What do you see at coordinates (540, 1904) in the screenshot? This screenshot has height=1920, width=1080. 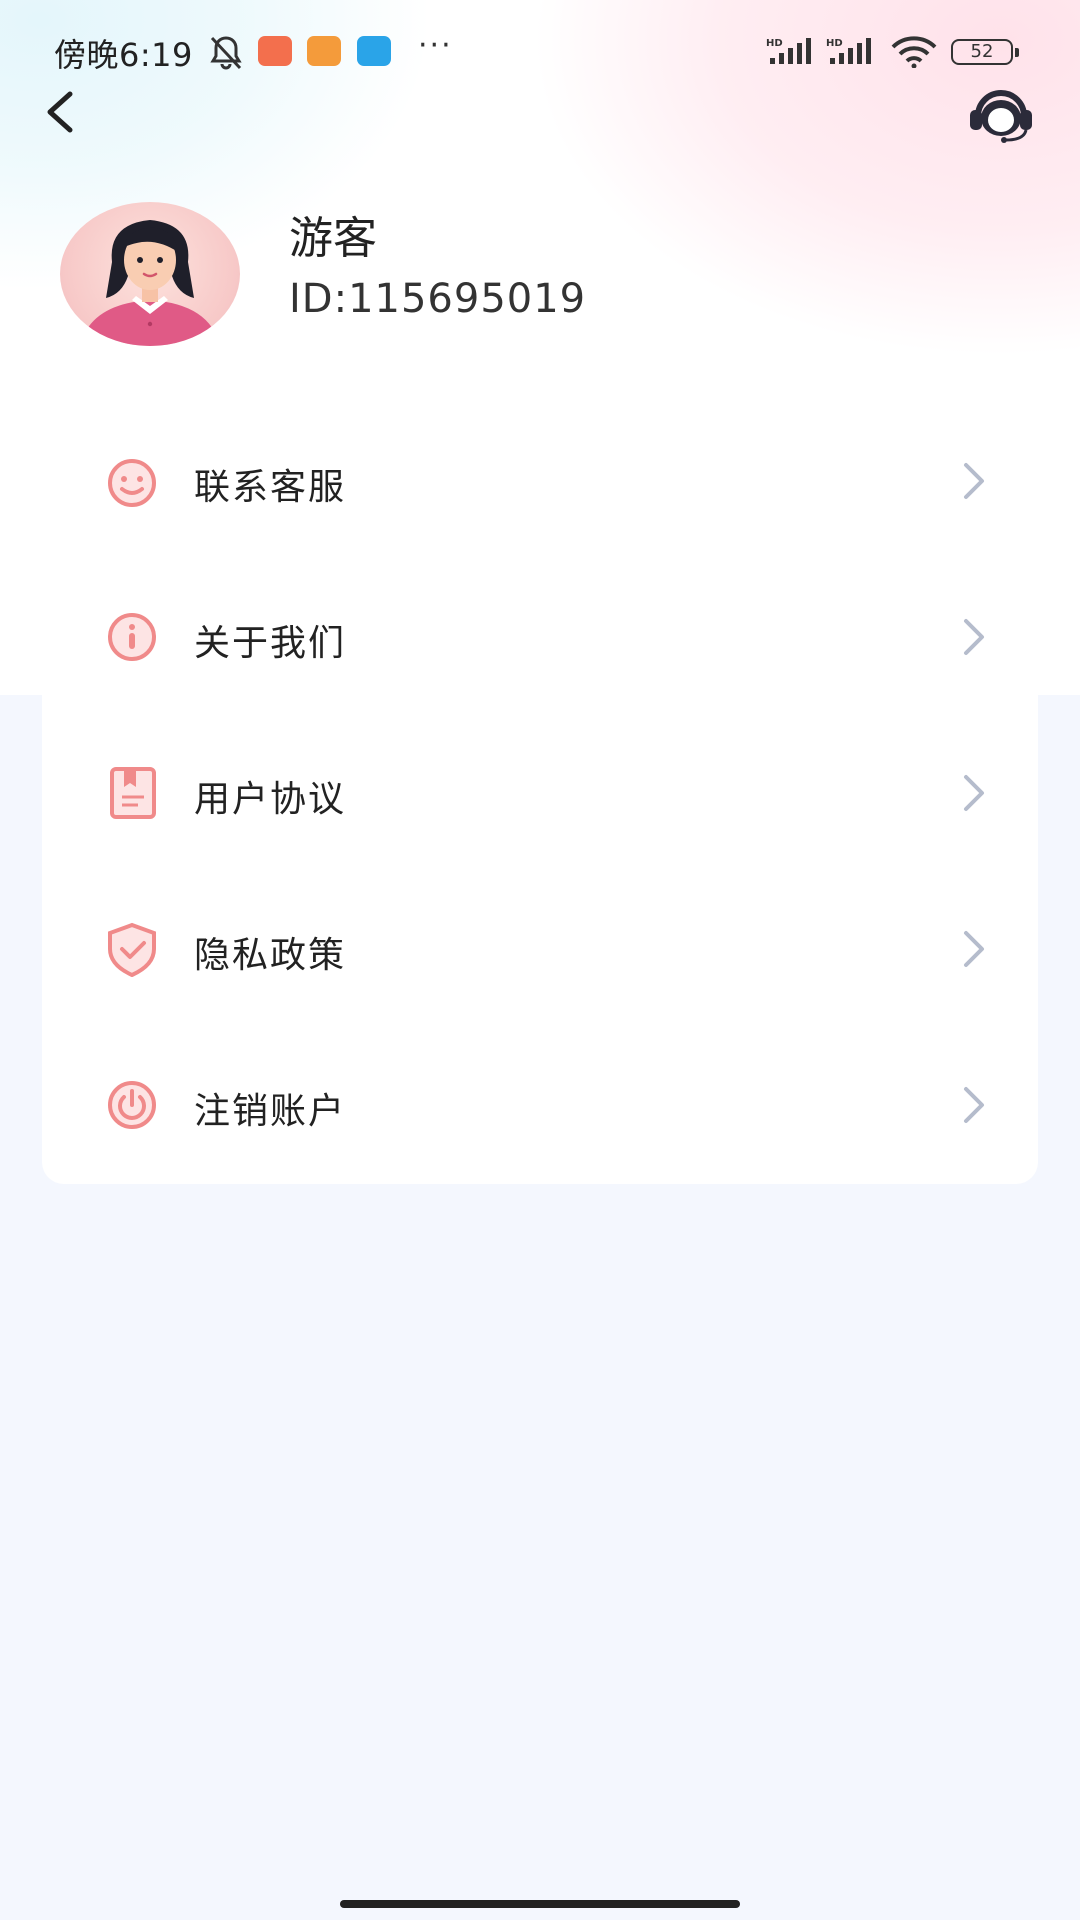 I see `home-indicator` at bounding box center [540, 1904].